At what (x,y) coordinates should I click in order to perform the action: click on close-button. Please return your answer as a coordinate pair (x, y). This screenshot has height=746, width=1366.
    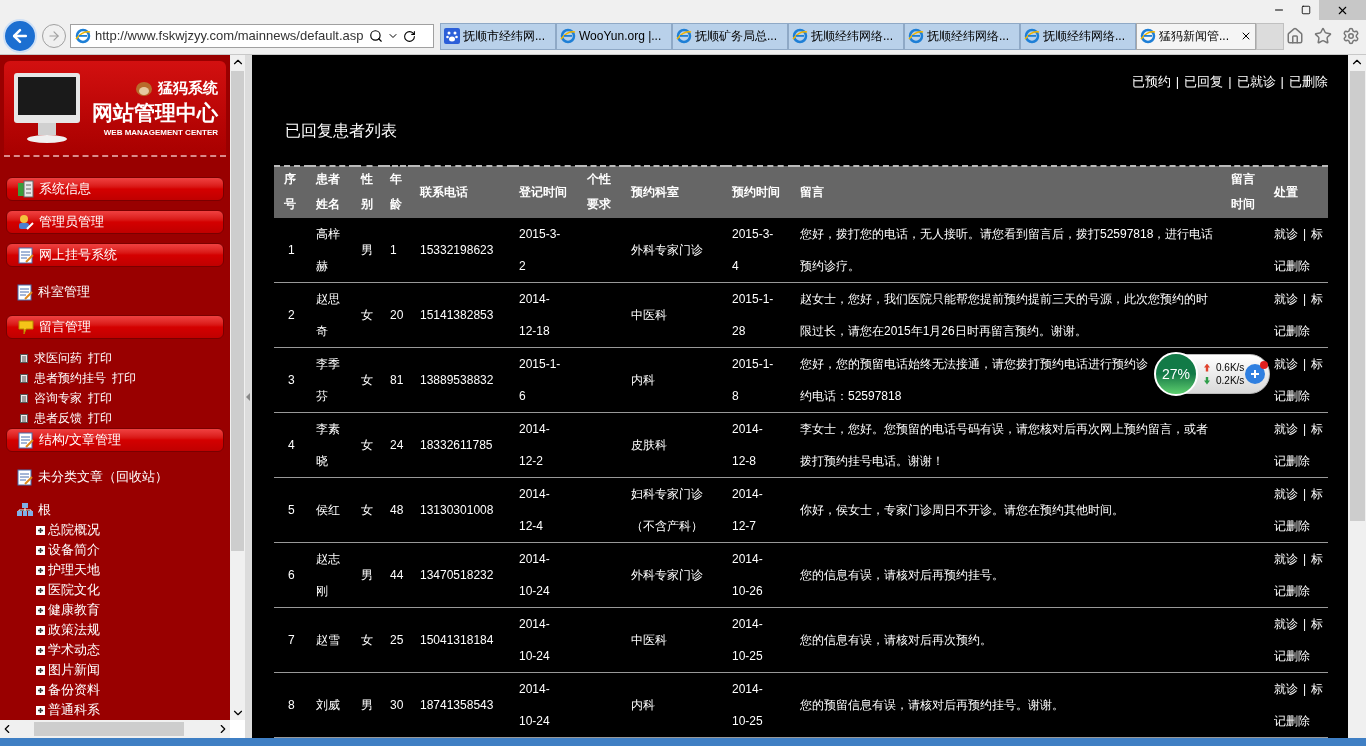
    Looking at the image, I should click on (1342, 10).